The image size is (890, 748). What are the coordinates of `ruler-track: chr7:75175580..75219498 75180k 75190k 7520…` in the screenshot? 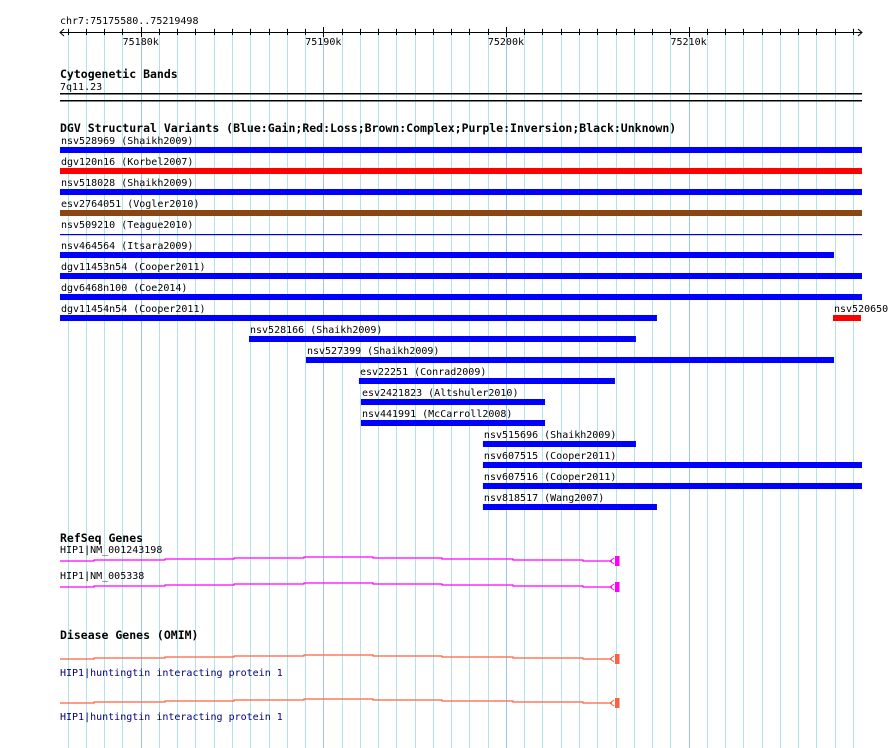 It's located at (461, 32).